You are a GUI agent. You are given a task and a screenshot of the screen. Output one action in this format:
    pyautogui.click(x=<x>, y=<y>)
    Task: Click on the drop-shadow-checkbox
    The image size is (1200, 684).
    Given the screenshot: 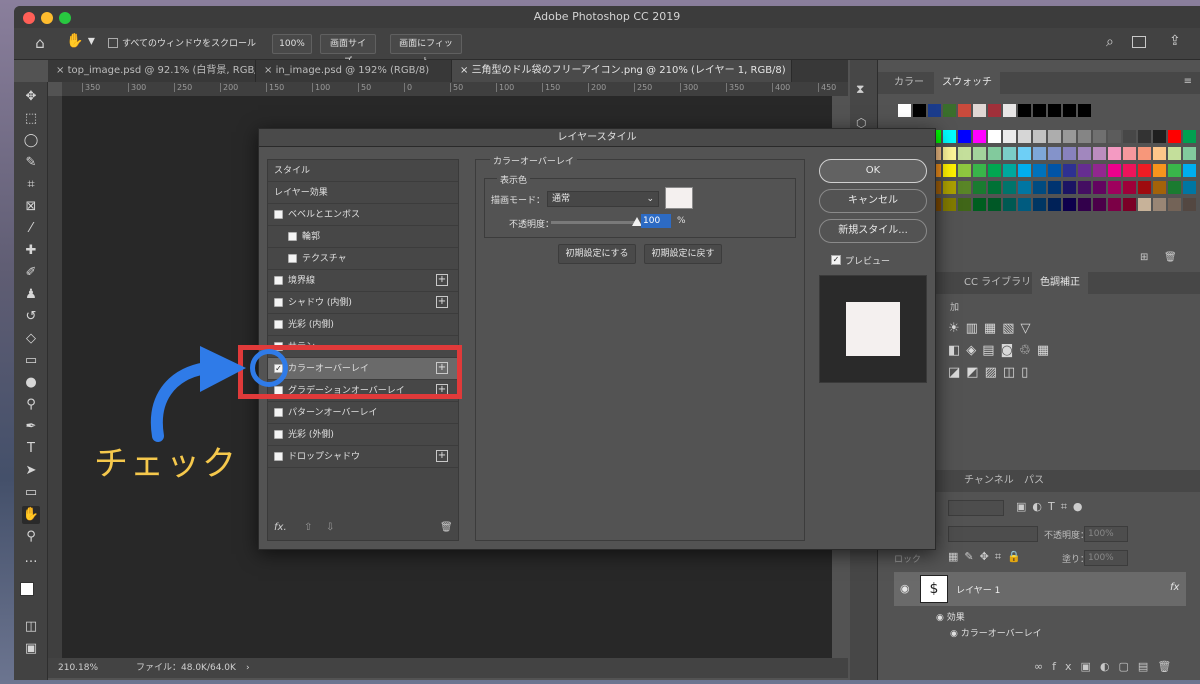 What is the action you would take?
    pyautogui.click(x=278, y=456)
    